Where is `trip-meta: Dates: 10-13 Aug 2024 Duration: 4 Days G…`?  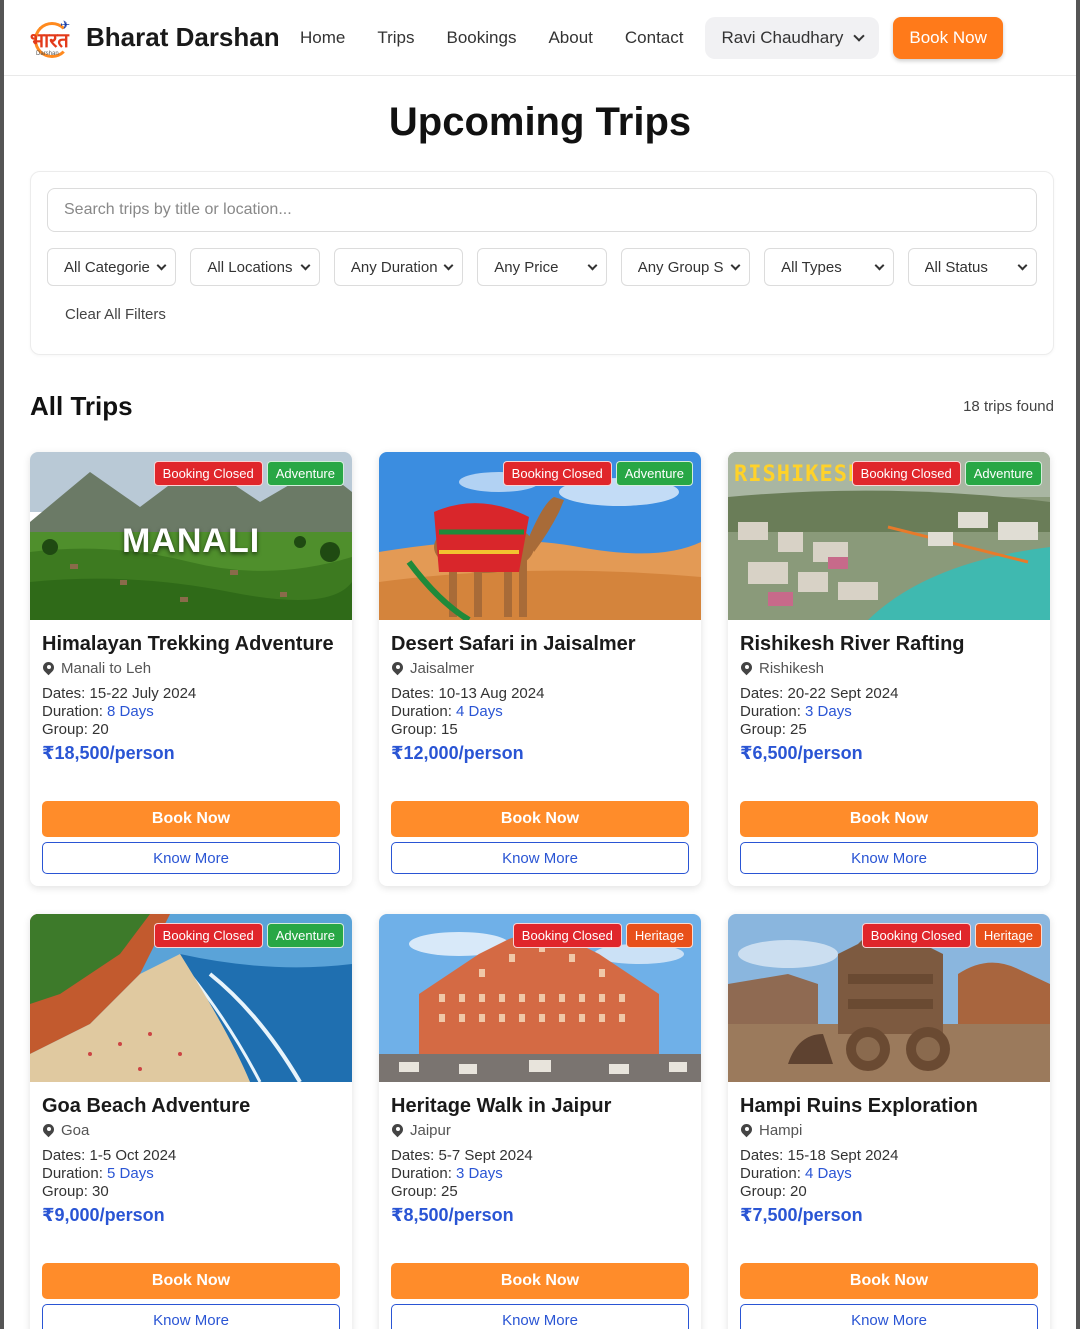
trip-meta: Dates: 10-13 Aug 2024 Duration: 4 Days G… is located at coordinates (468, 711).